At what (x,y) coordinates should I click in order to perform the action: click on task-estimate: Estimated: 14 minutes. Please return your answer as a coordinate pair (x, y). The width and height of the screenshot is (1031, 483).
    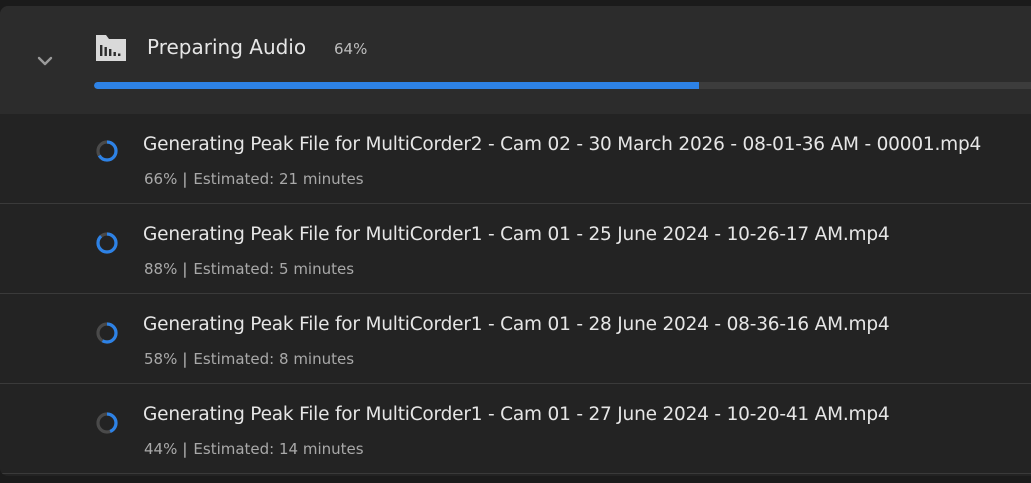
    Looking at the image, I should click on (278, 449).